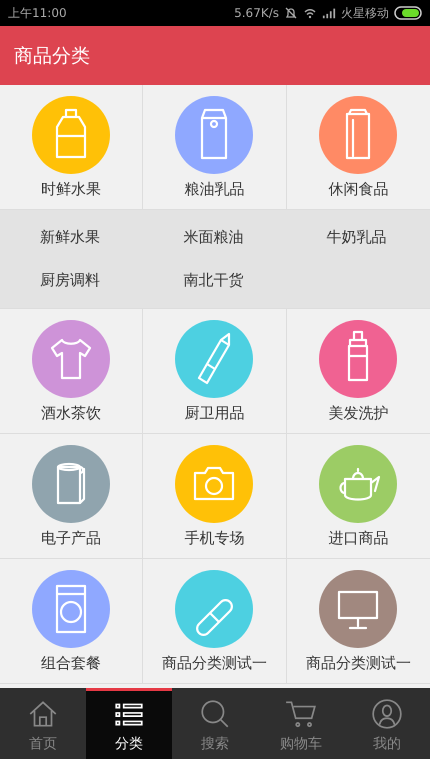 The width and height of the screenshot is (430, 759). I want to click on nav-tab: 首页, so click(43, 723).